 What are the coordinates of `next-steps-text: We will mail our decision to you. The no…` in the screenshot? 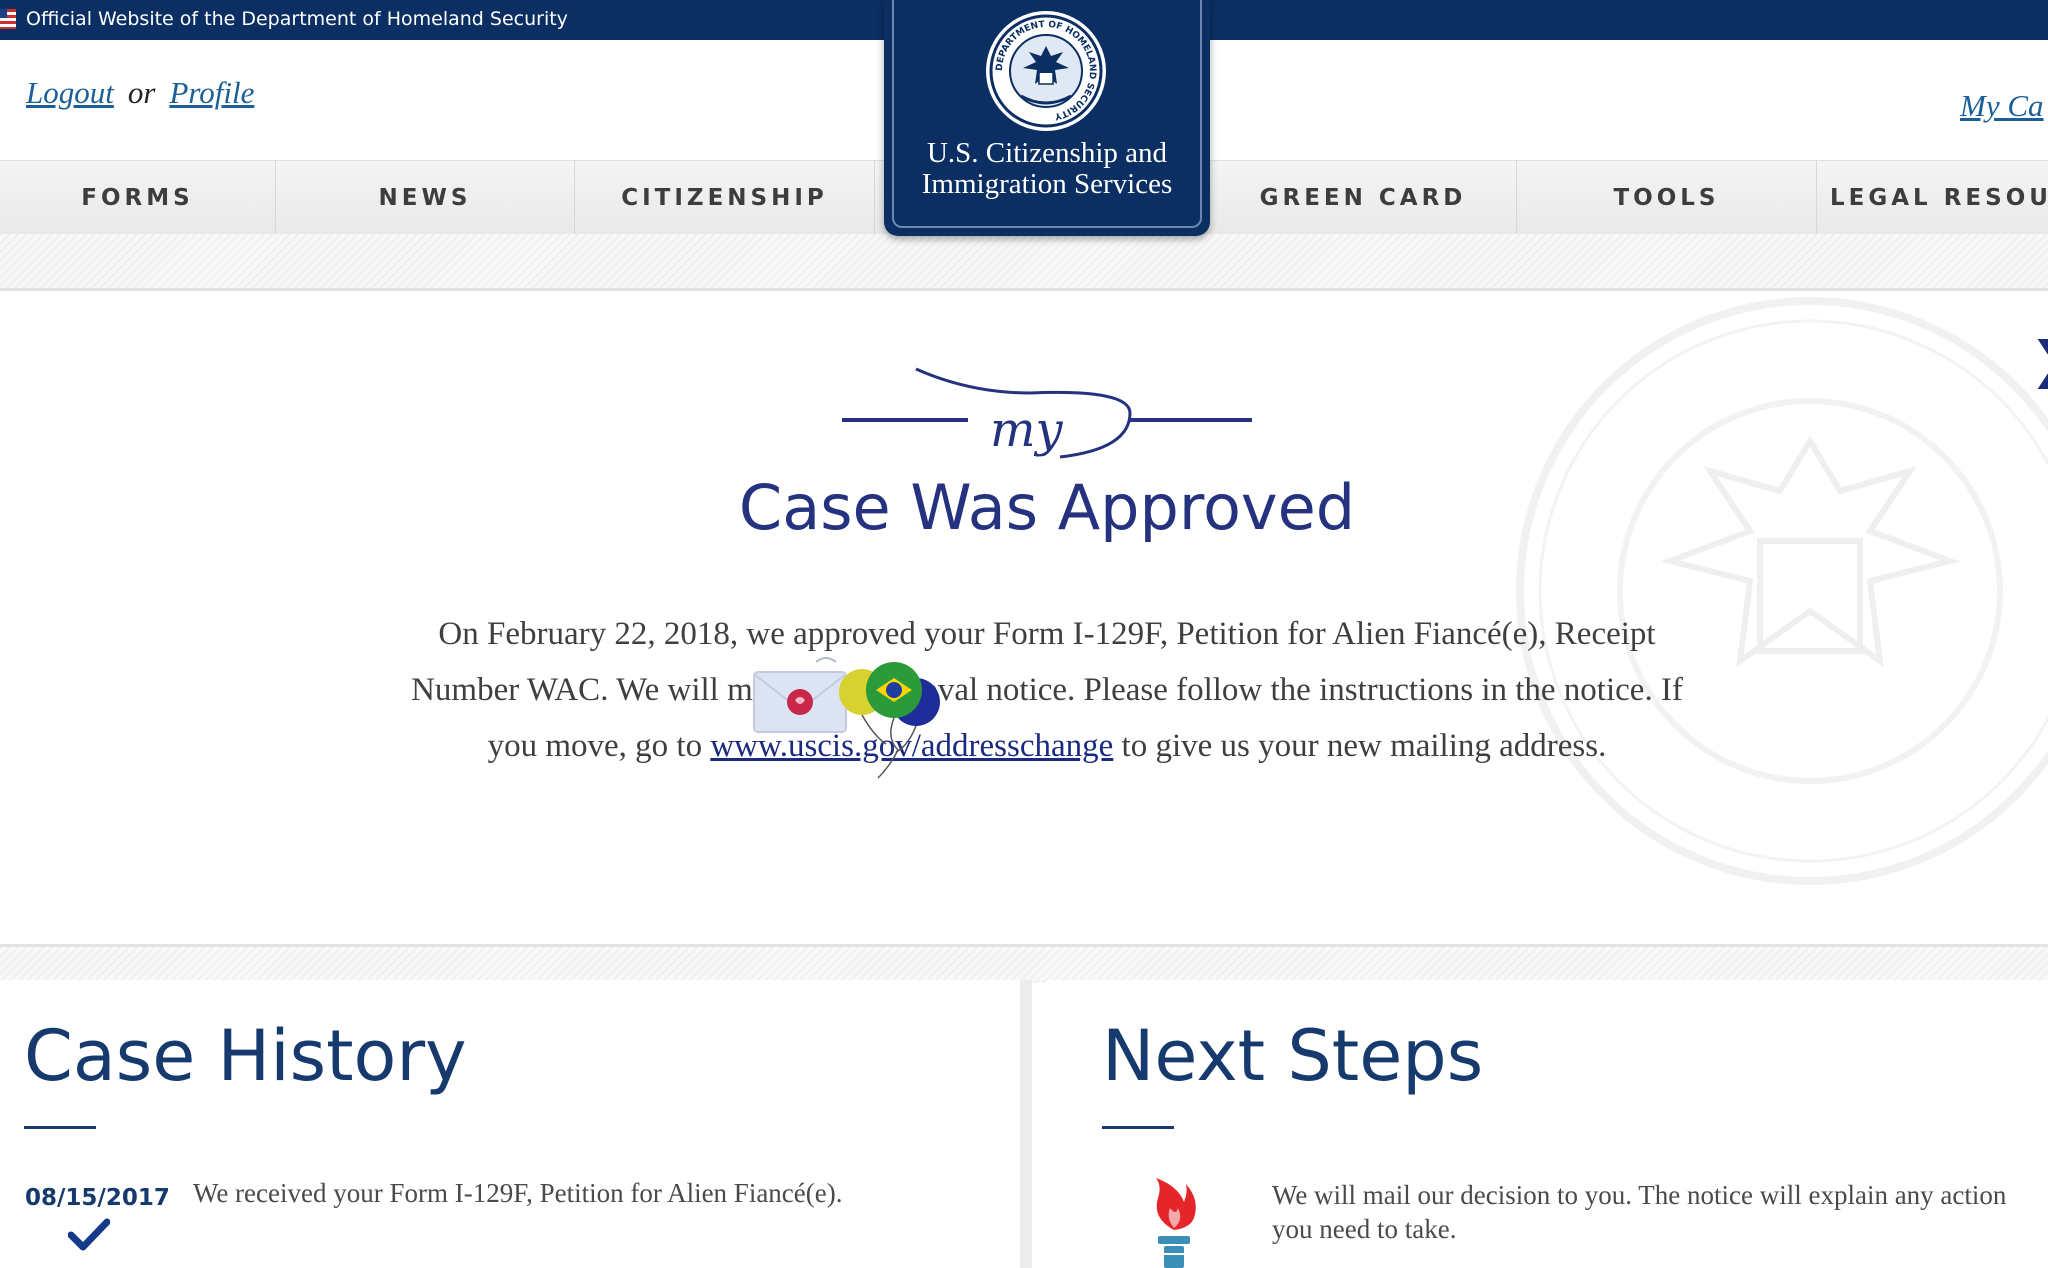 It's located at (1639, 1212).